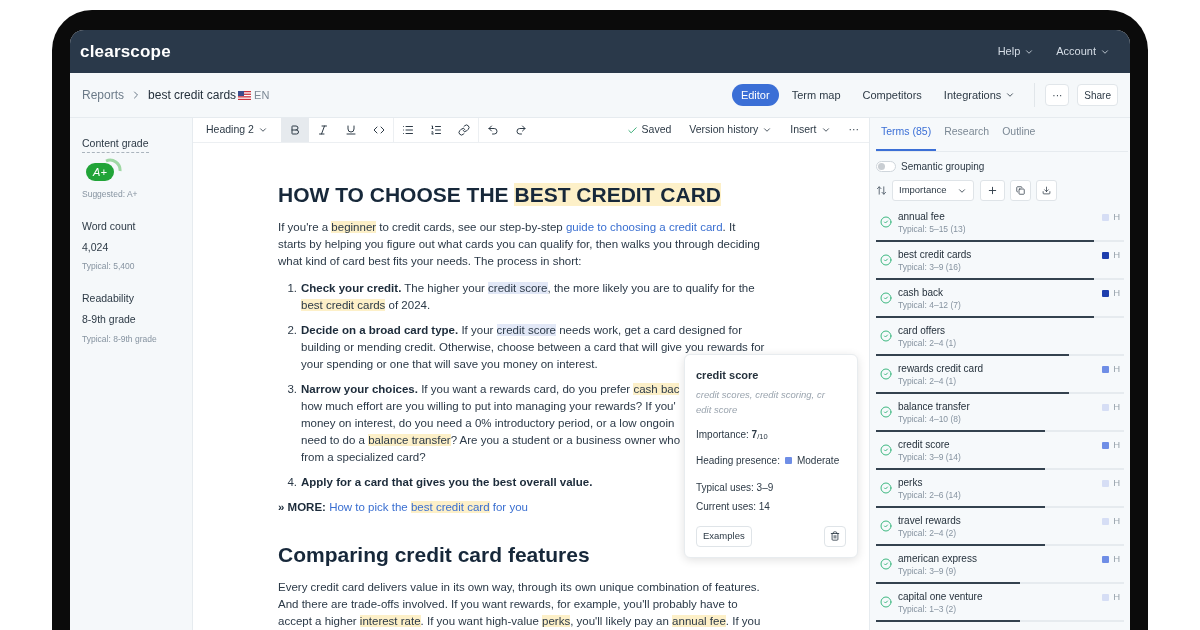 This screenshot has height=630, width=1200. I want to click on trash-icon, so click(835, 536).